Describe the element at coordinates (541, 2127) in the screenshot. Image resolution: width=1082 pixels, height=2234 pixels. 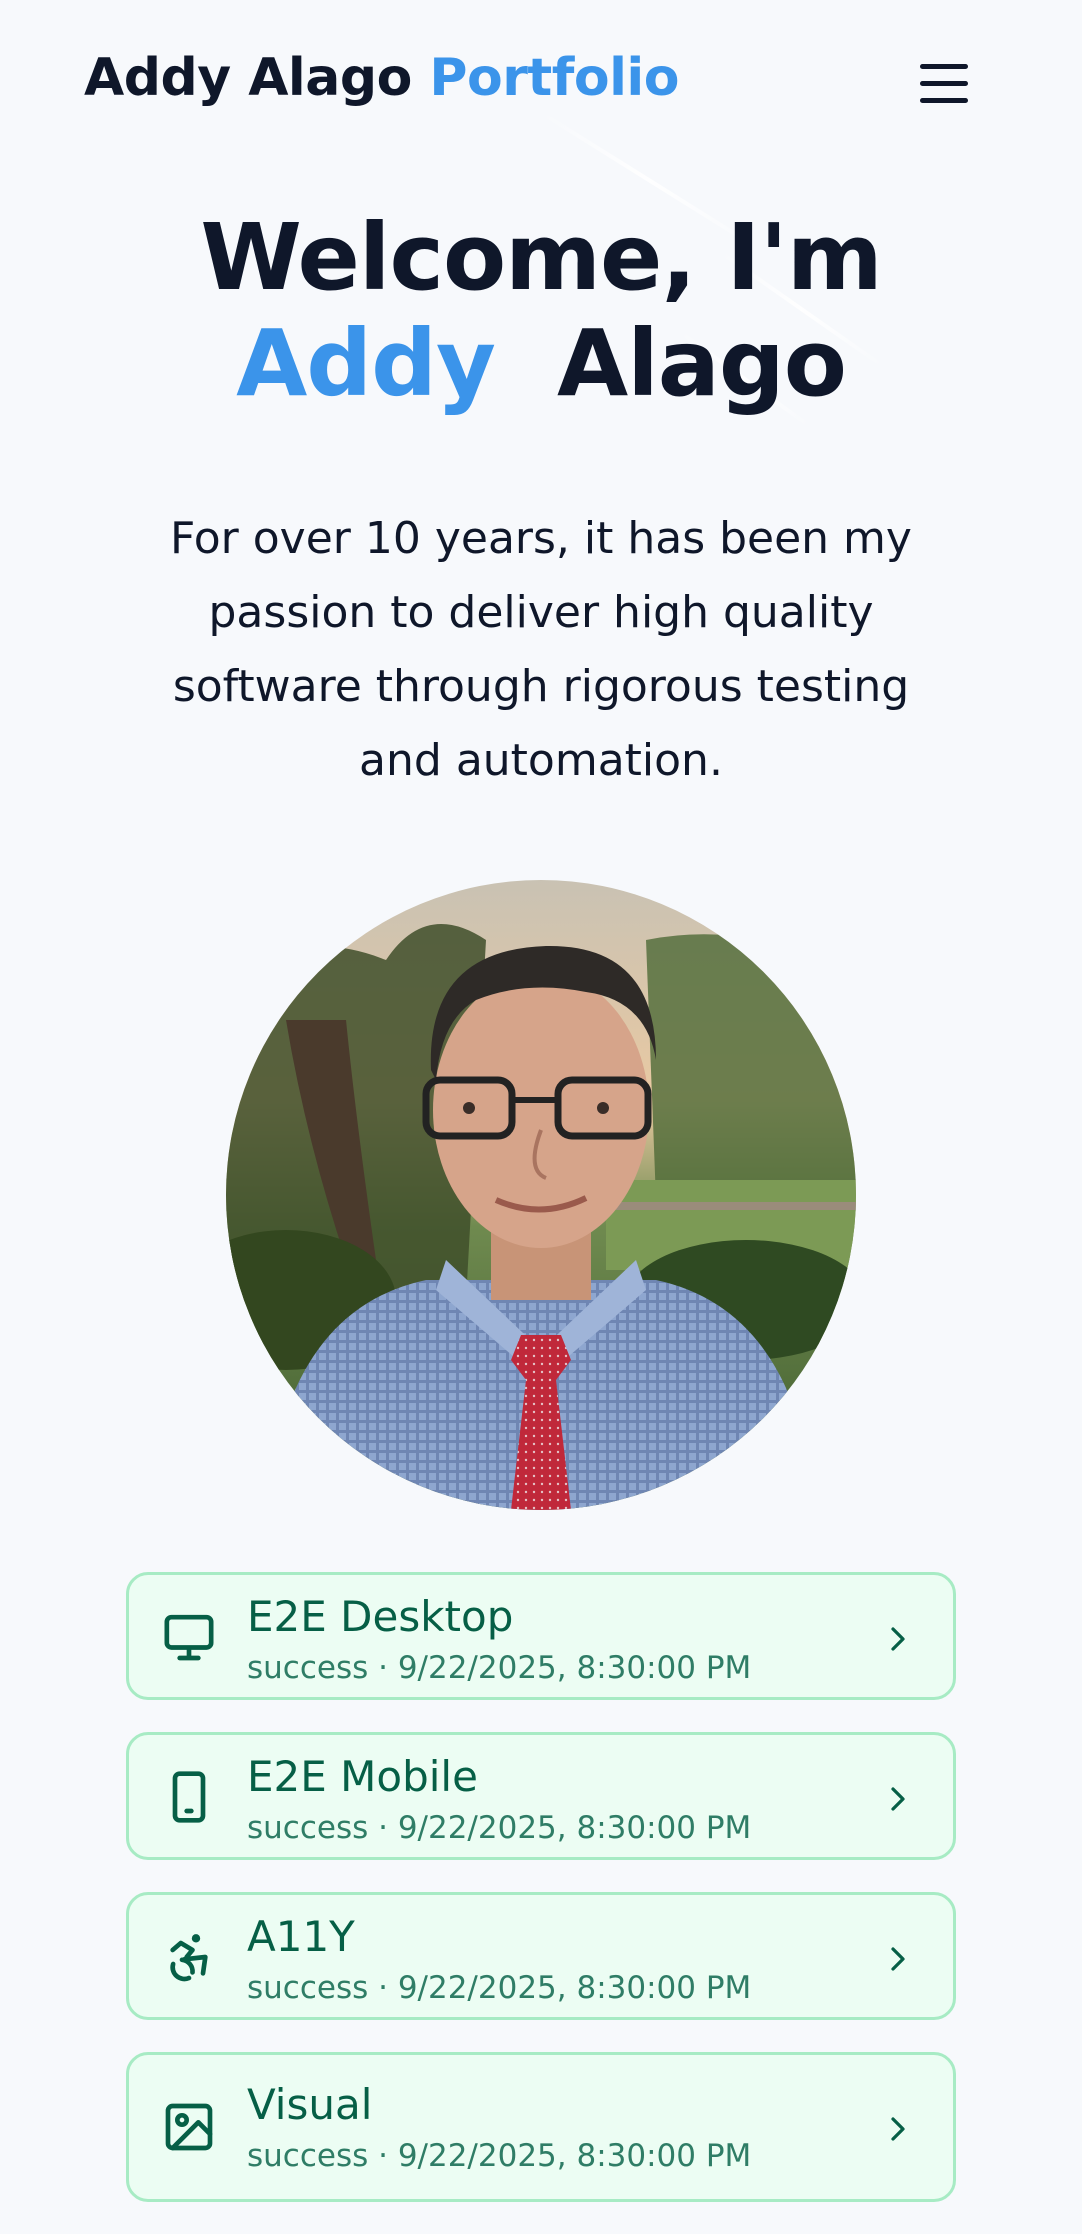
I see `test-run-card-visual: Visual success · 9/22/2025, 8:30:00 PM` at that location.